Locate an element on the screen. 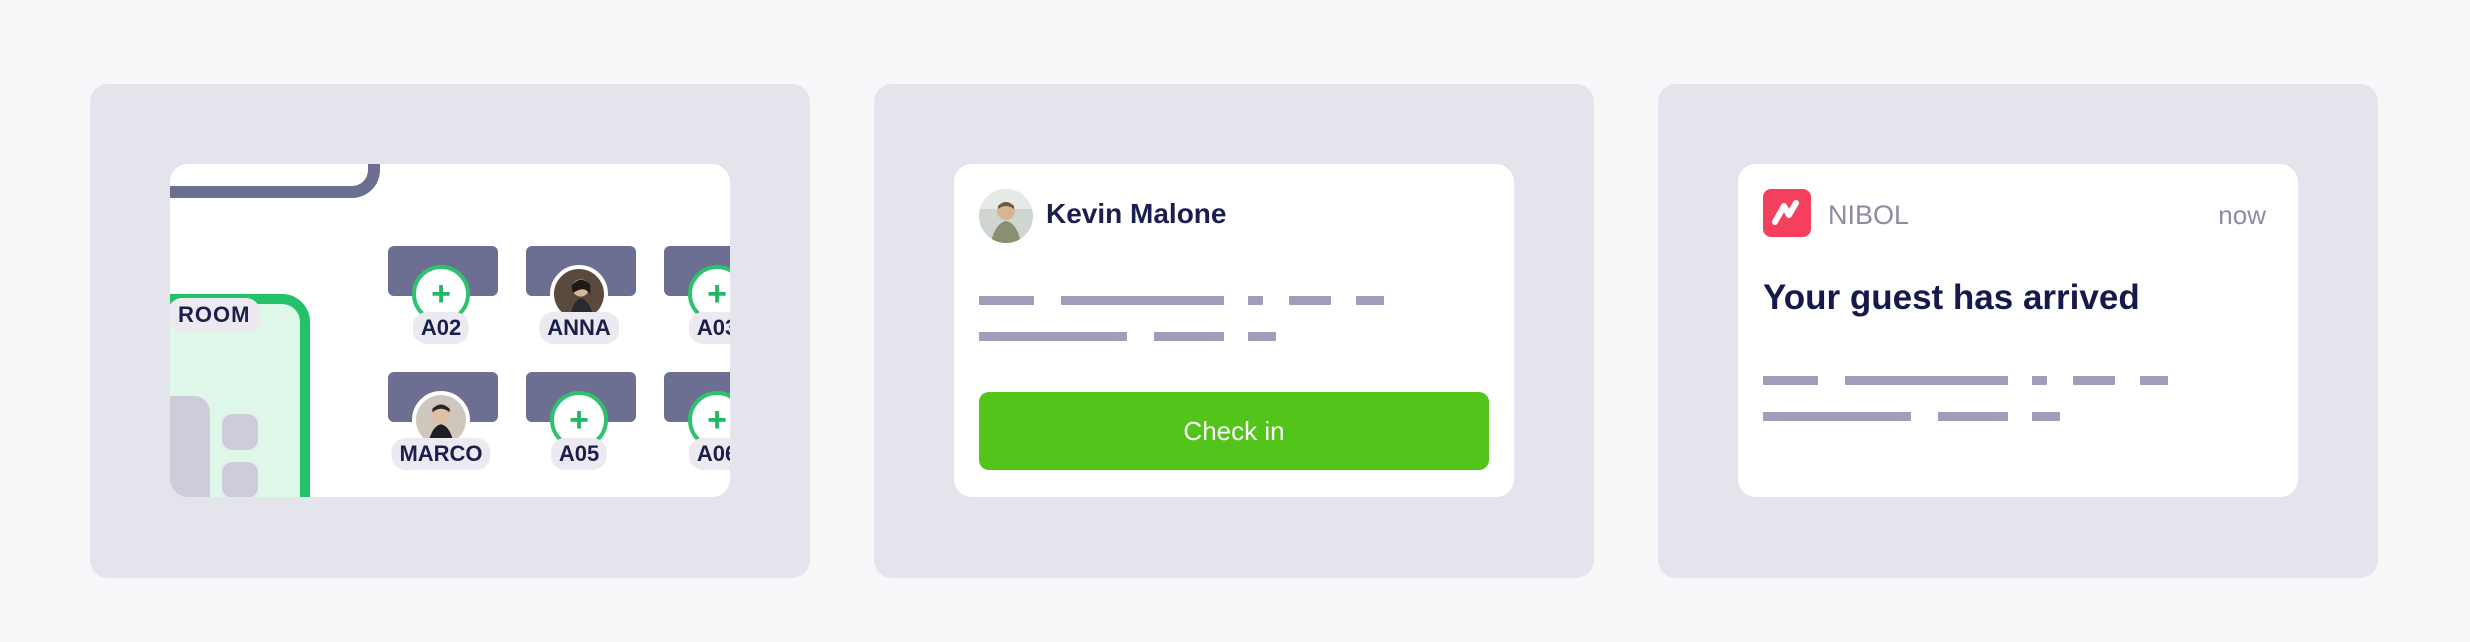  seat-label: MARCO is located at coordinates (441, 454).